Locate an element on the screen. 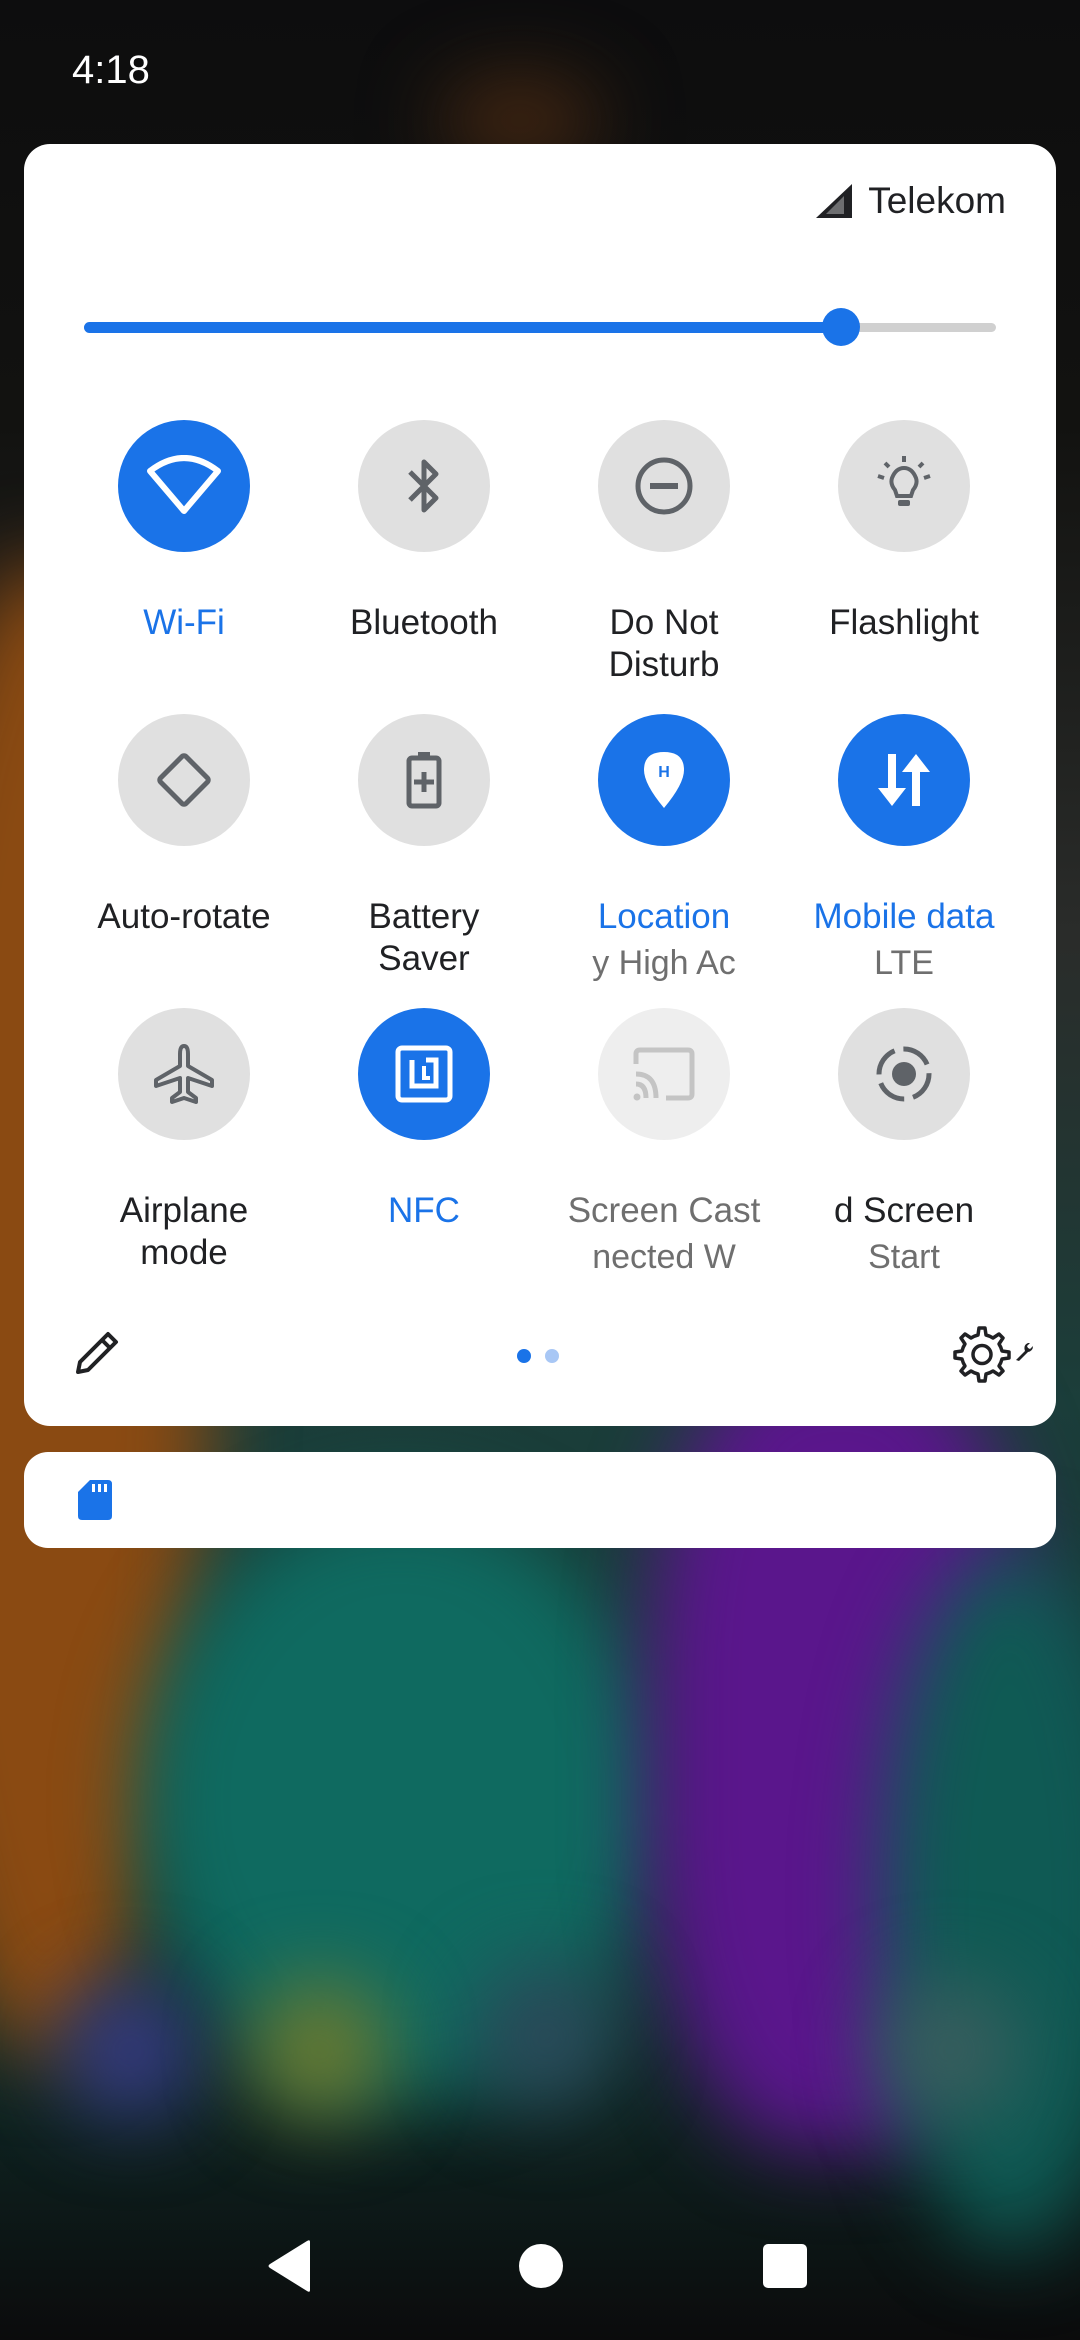 The height and width of the screenshot is (2340, 1080). tile-mobile-data-toggle is located at coordinates (904, 780).